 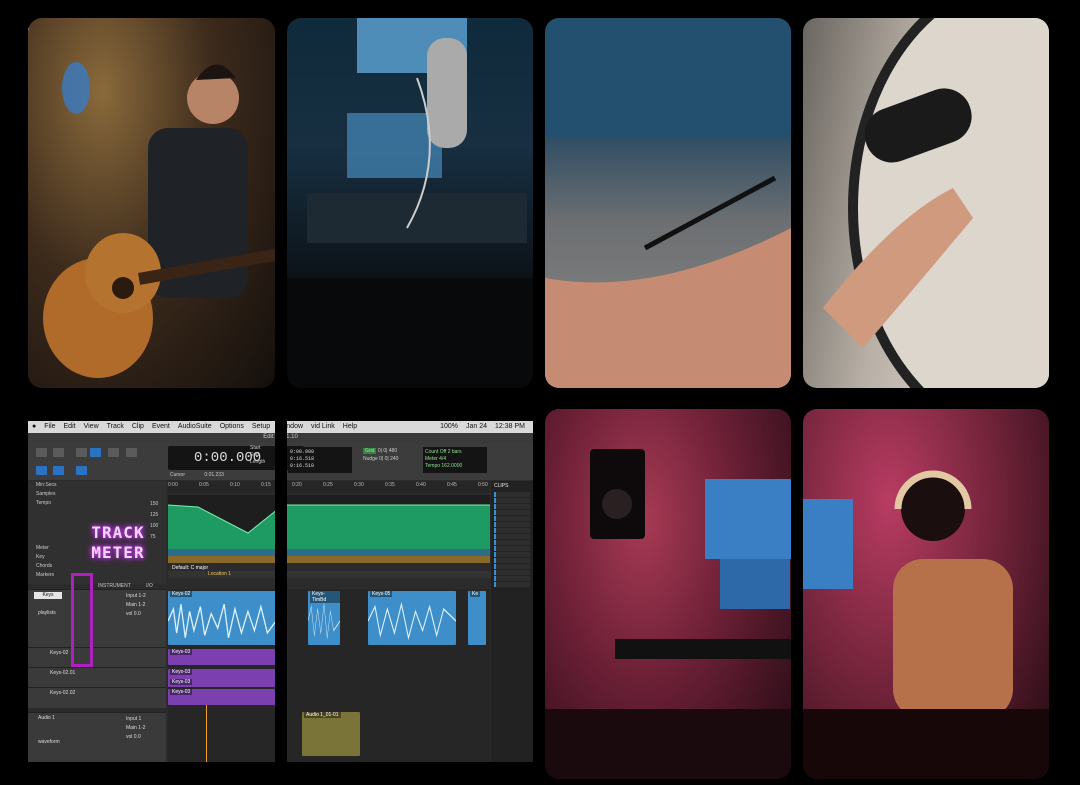 I want to click on grid-label: Grid, so click(x=370, y=451).